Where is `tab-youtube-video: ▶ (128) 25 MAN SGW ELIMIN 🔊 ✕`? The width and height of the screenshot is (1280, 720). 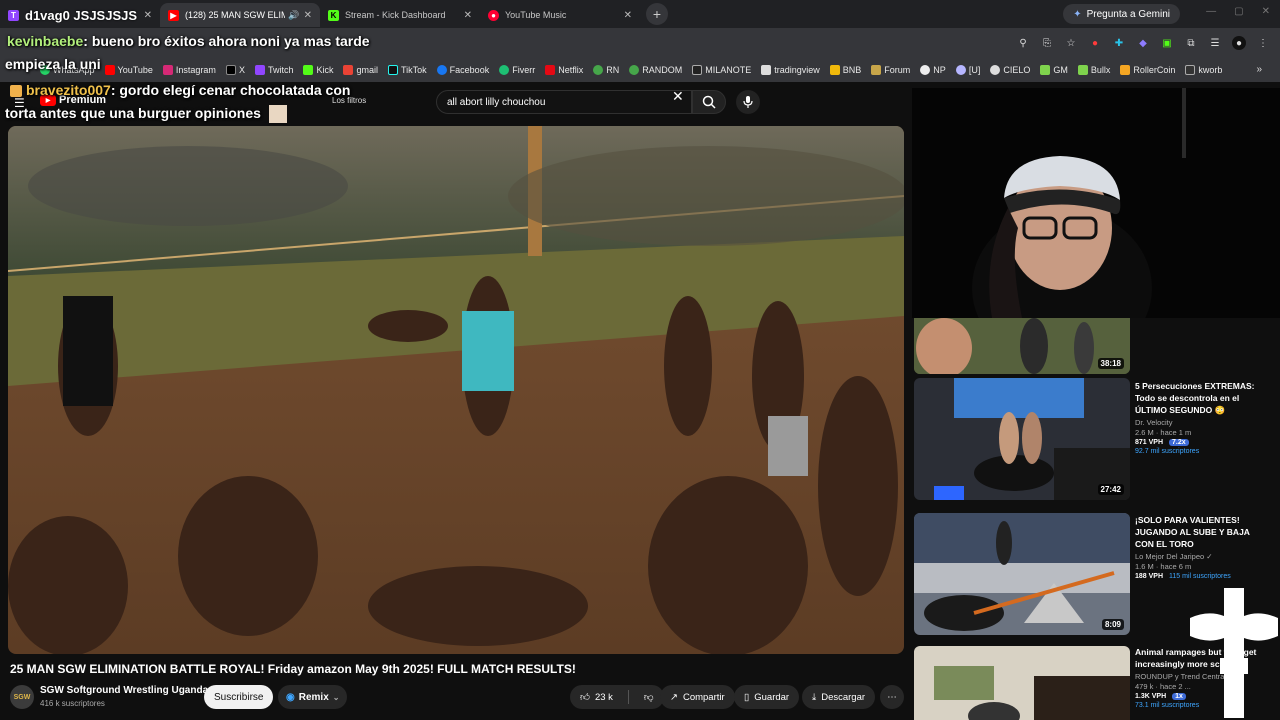
tab-youtube-video: ▶ (128) 25 MAN SGW ELIMIN 🔊 ✕ is located at coordinates (240, 15).